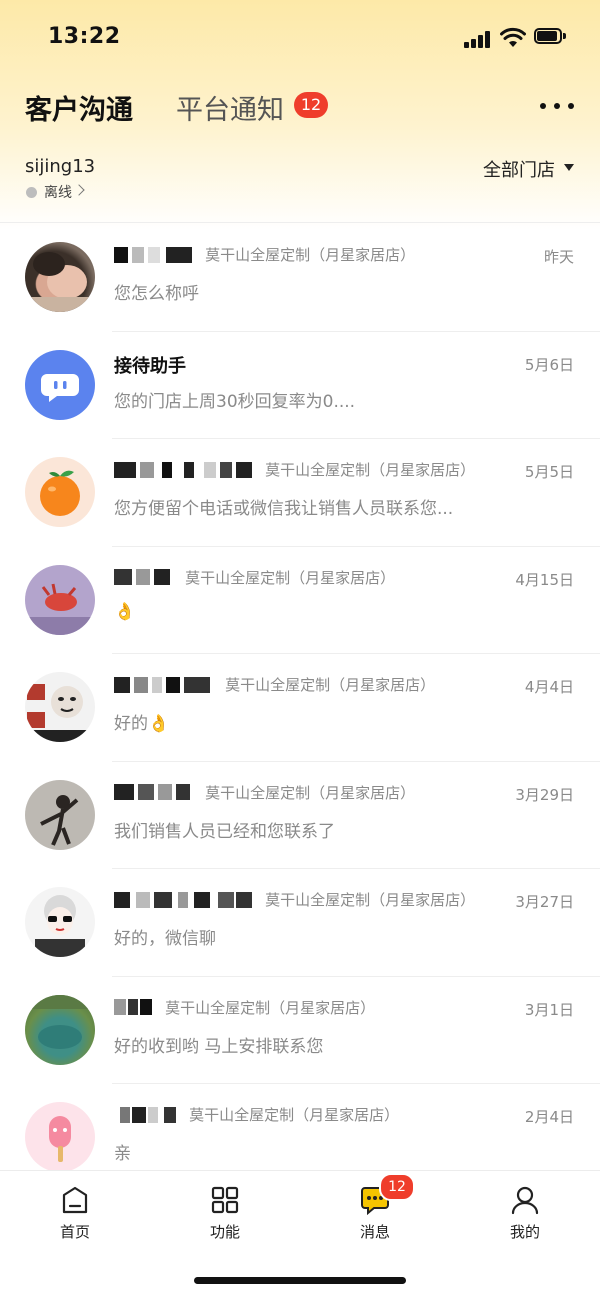  Describe the element at coordinates (156, 294) in the screenshot. I see `message-preview: 您怎么称呼` at that location.